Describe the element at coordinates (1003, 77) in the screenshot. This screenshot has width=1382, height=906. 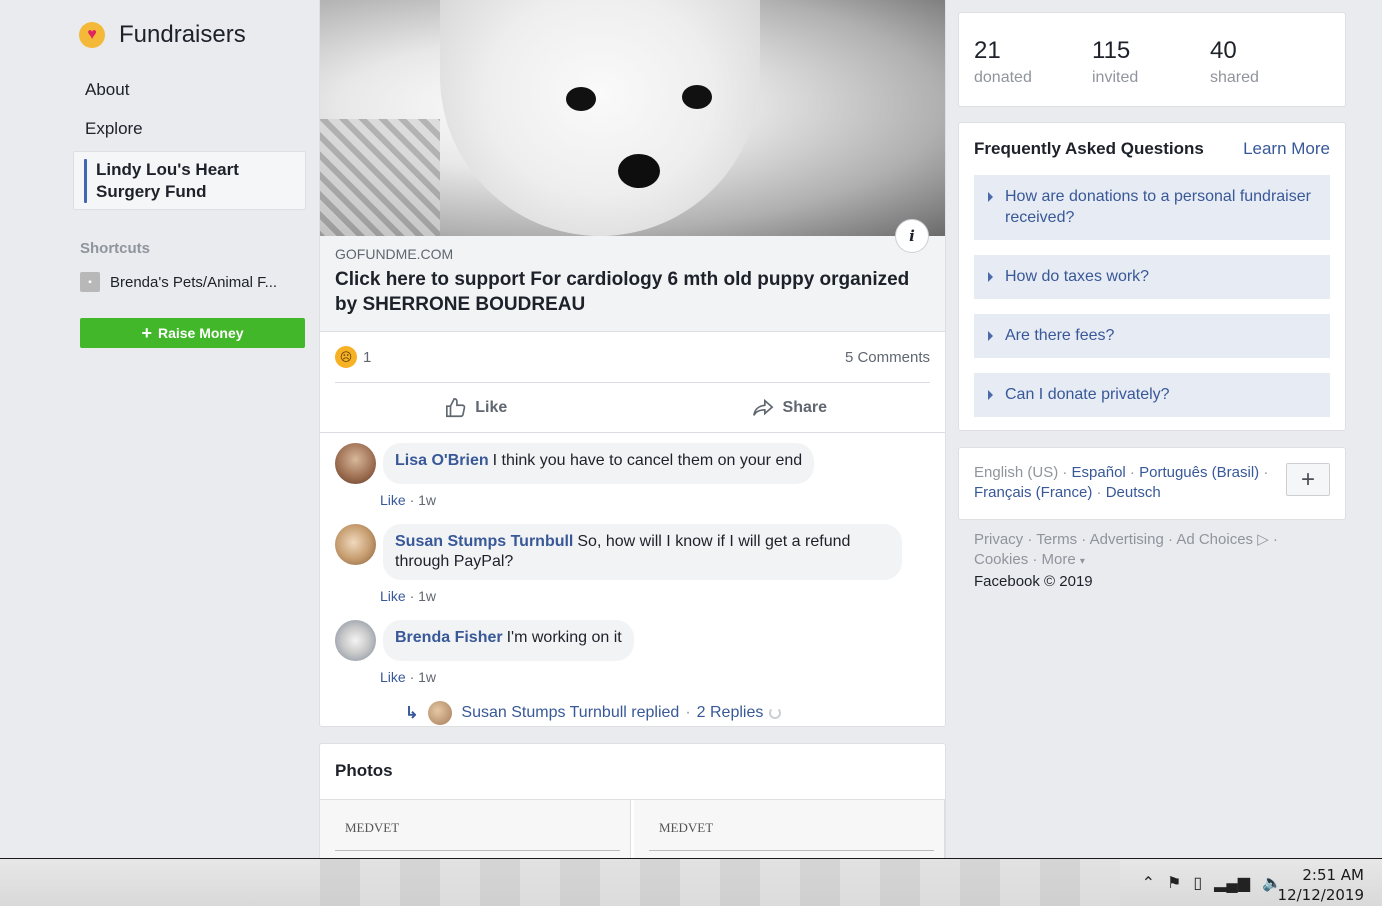
I see `stat-label: donated` at that location.